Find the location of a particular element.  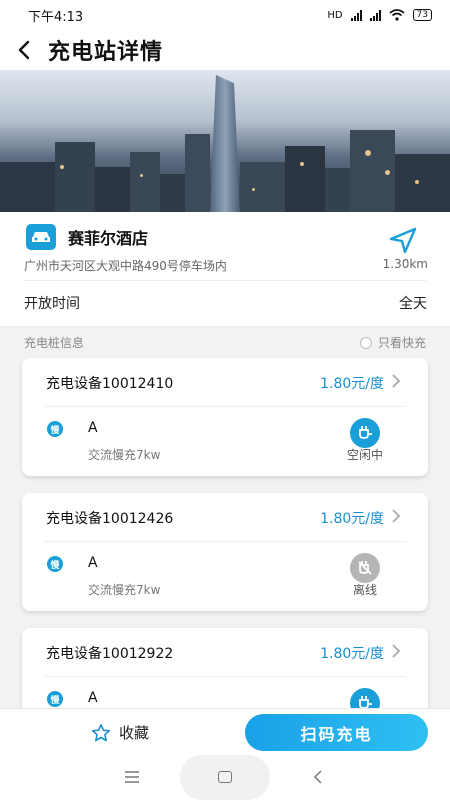

star-icon is located at coordinates (101, 732).